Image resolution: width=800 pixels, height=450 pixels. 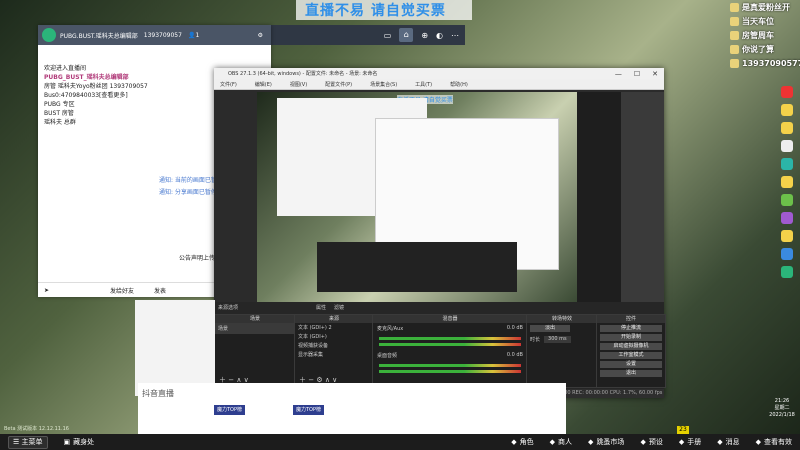 I want to click on menu-edit: 编辑(E), so click(x=263, y=84).